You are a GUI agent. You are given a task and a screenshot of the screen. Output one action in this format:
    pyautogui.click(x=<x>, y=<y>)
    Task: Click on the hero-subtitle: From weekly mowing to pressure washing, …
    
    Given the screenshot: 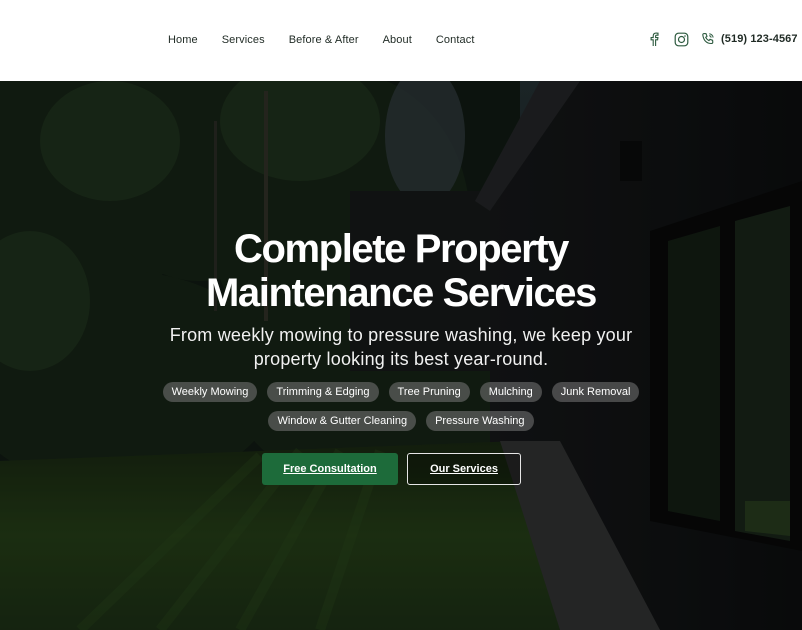 What is the action you would take?
    pyautogui.click(x=401, y=347)
    